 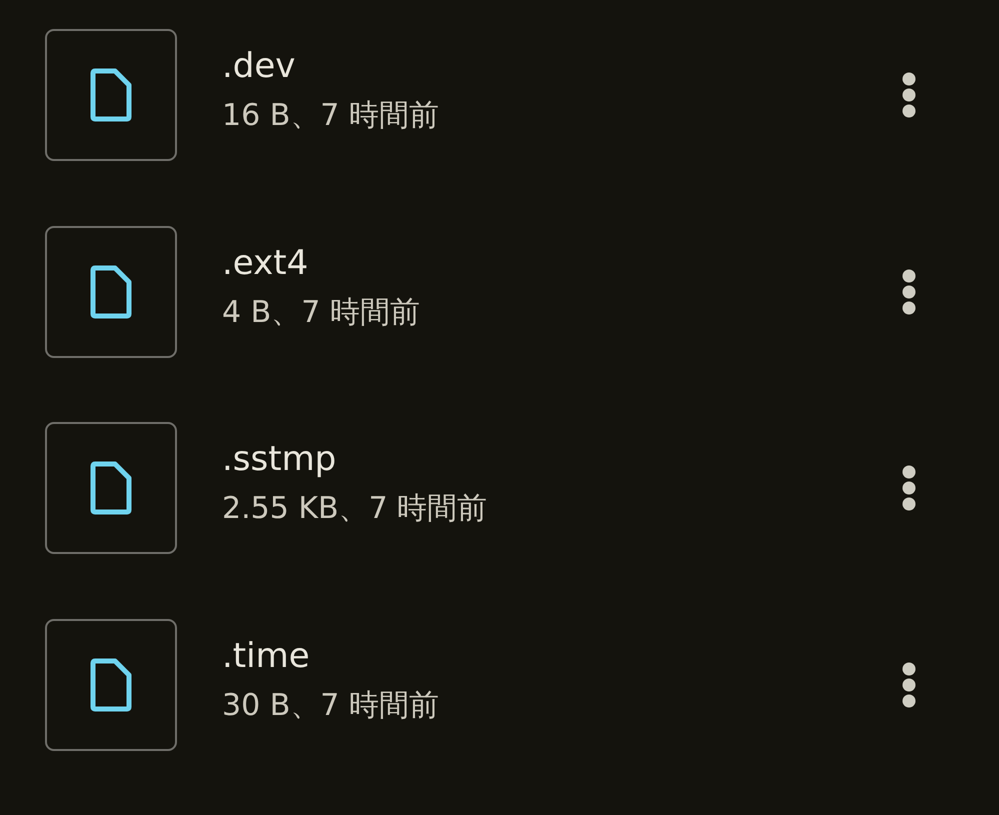 What do you see at coordinates (266, 263) in the screenshot?
I see `file-name: .ext4` at bounding box center [266, 263].